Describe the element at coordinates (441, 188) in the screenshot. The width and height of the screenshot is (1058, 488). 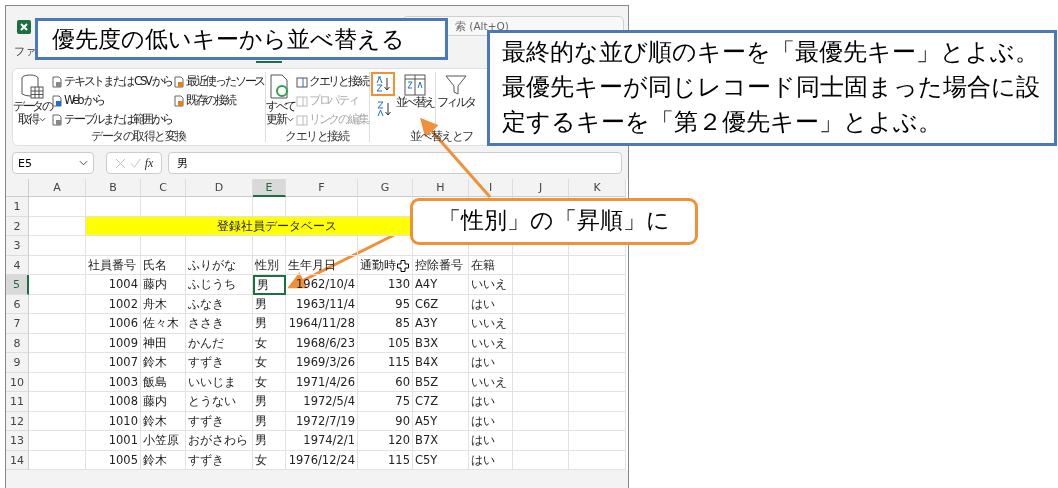
I see `column-header: H` at that location.